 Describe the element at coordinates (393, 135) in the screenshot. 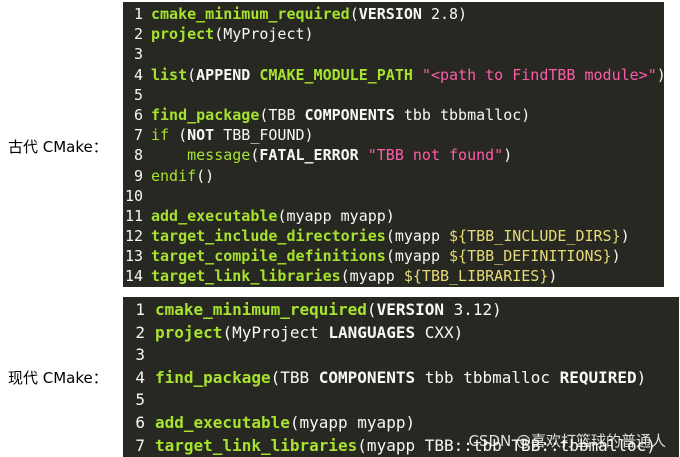

I see `code-line: 7 if (NOT TBB_FOUND)` at that location.